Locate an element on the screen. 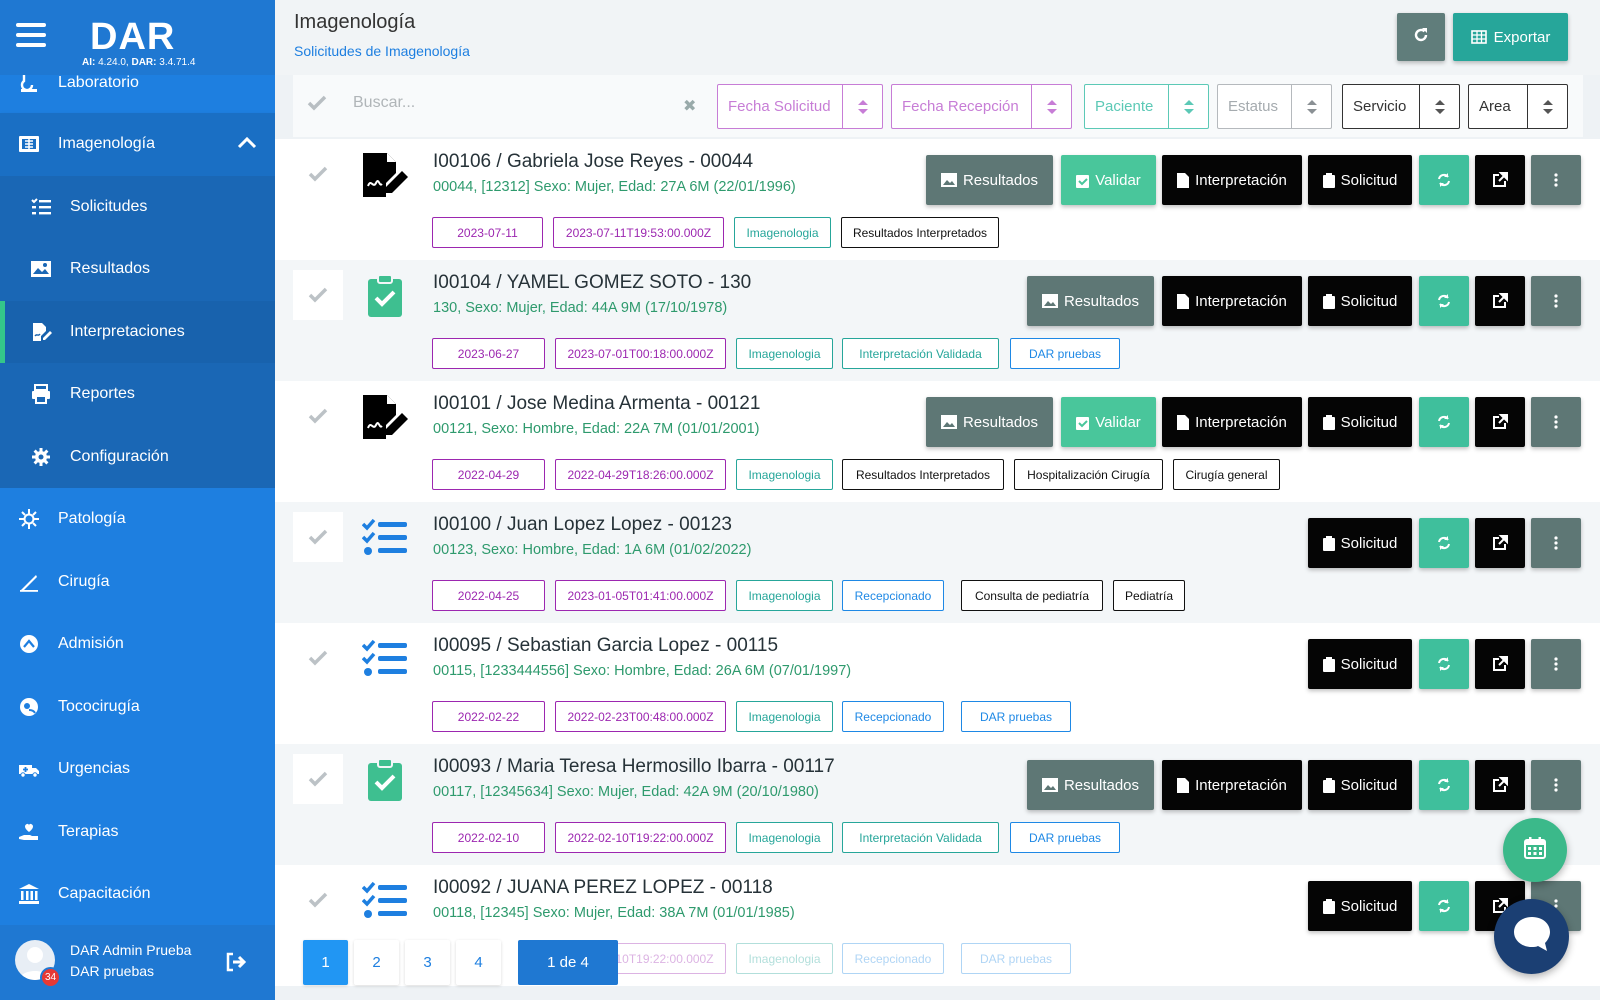 Image resolution: width=1600 pixels, height=1000 pixels. tag-area: Imagenologia is located at coordinates (782, 232).